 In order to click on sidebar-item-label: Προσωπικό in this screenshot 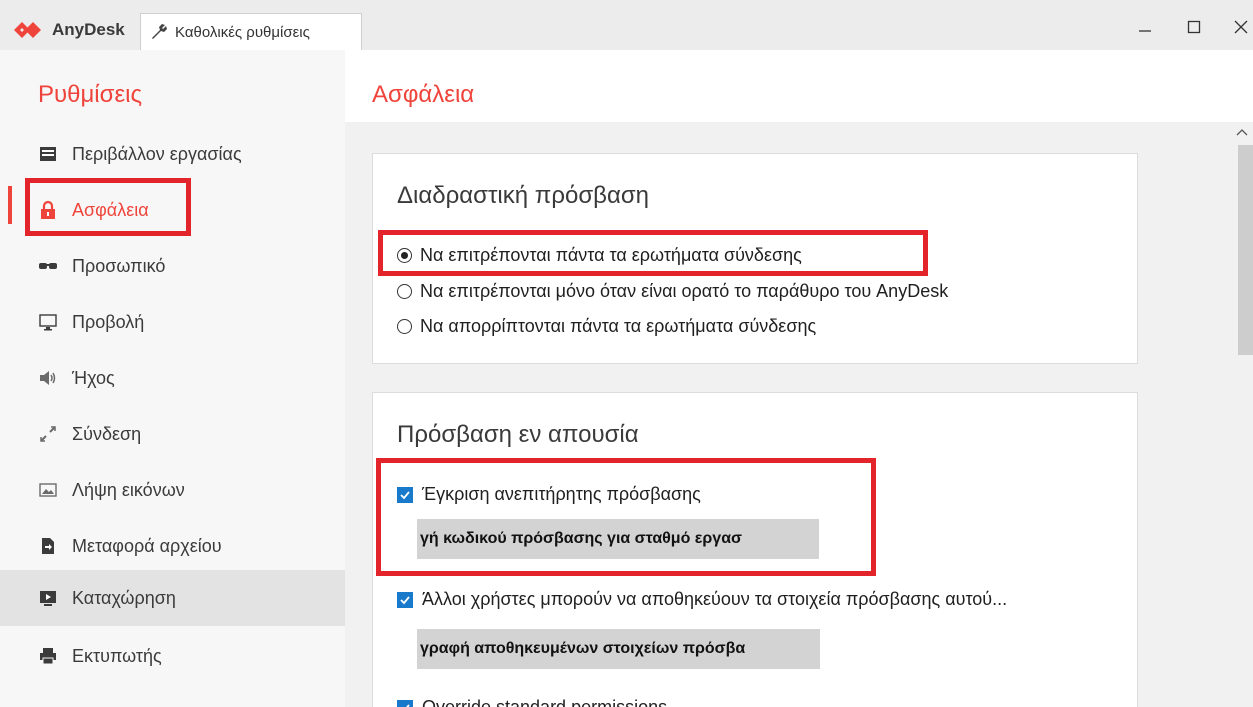, I will do `click(119, 265)`.